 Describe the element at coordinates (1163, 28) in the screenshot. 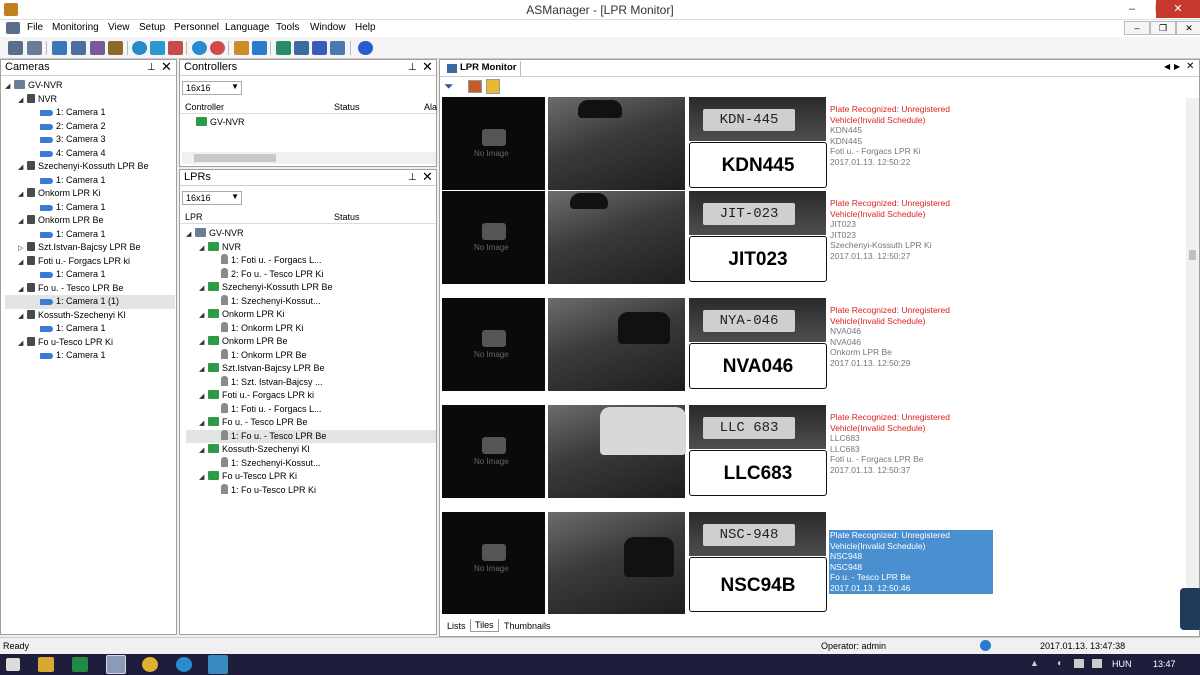

I see `mdi-restore-button: ❐` at that location.